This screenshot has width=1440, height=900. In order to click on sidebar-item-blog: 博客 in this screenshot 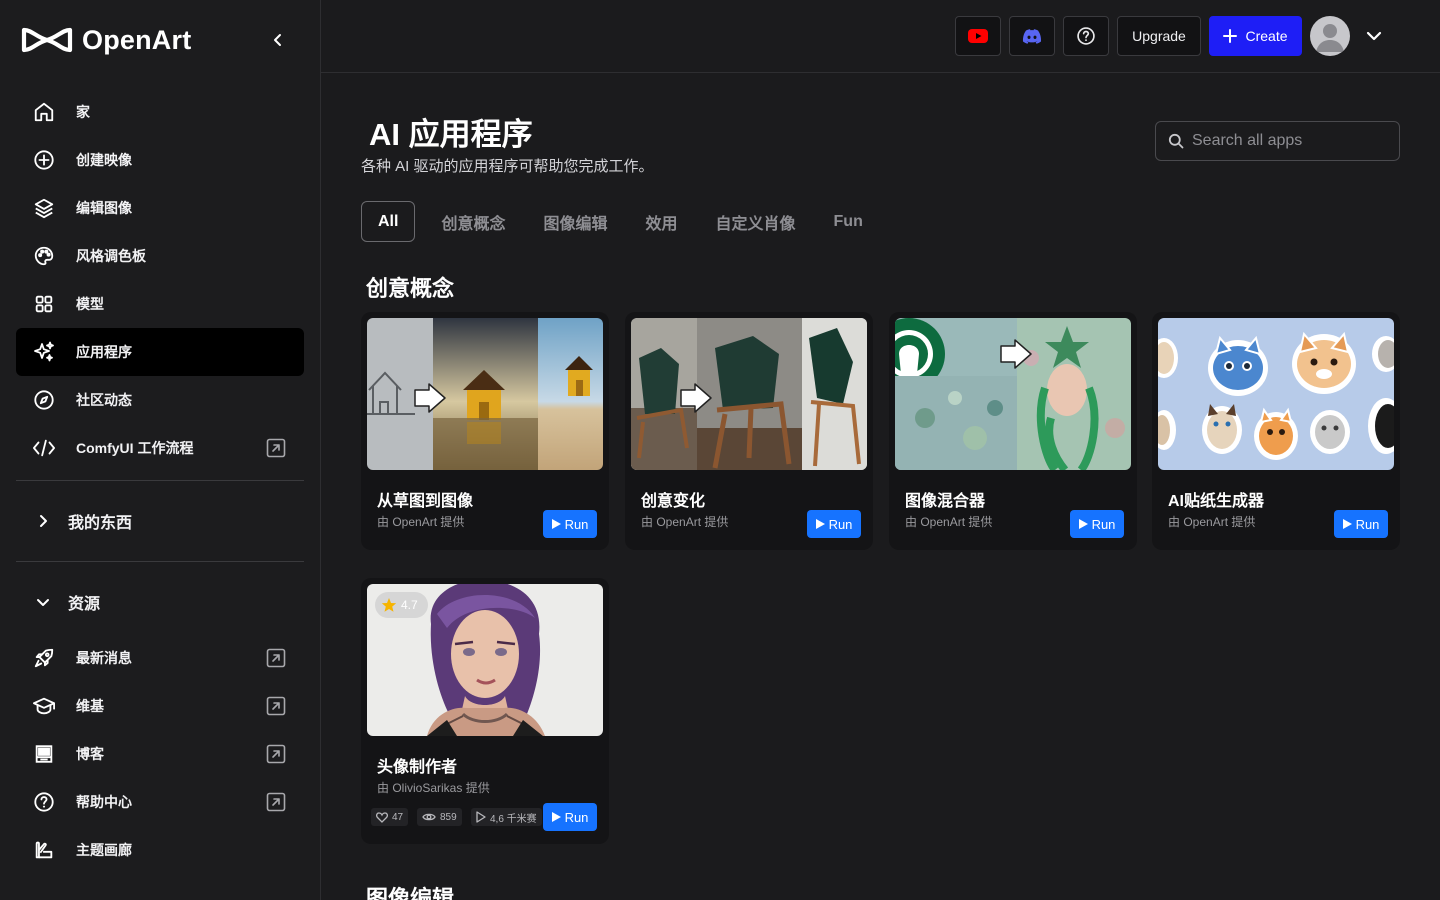, I will do `click(160, 754)`.